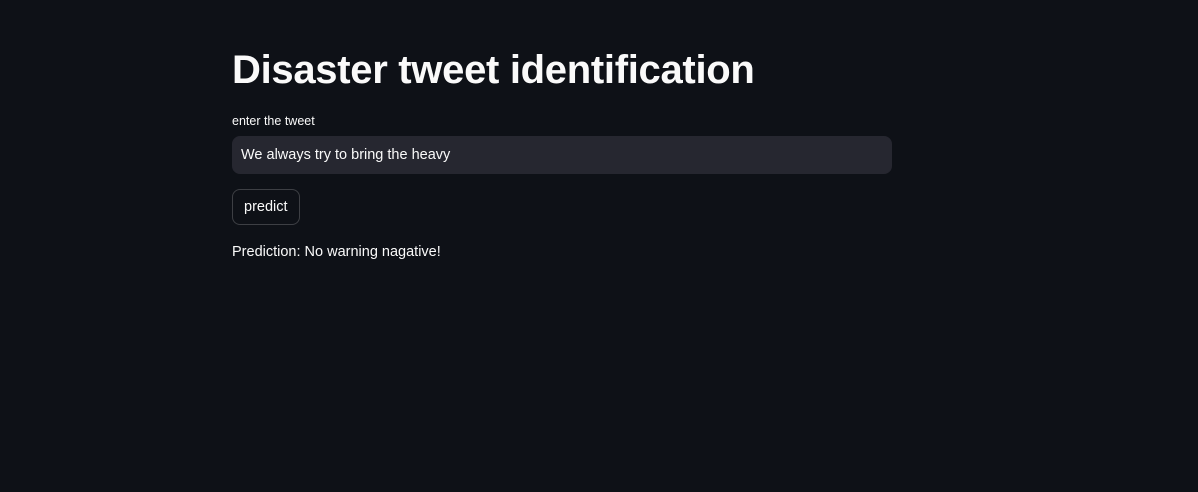 This screenshot has width=1198, height=492. Describe the element at coordinates (336, 252) in the screenshot. I see `prediction-result: Prediction: No warning nagative!` at that location.